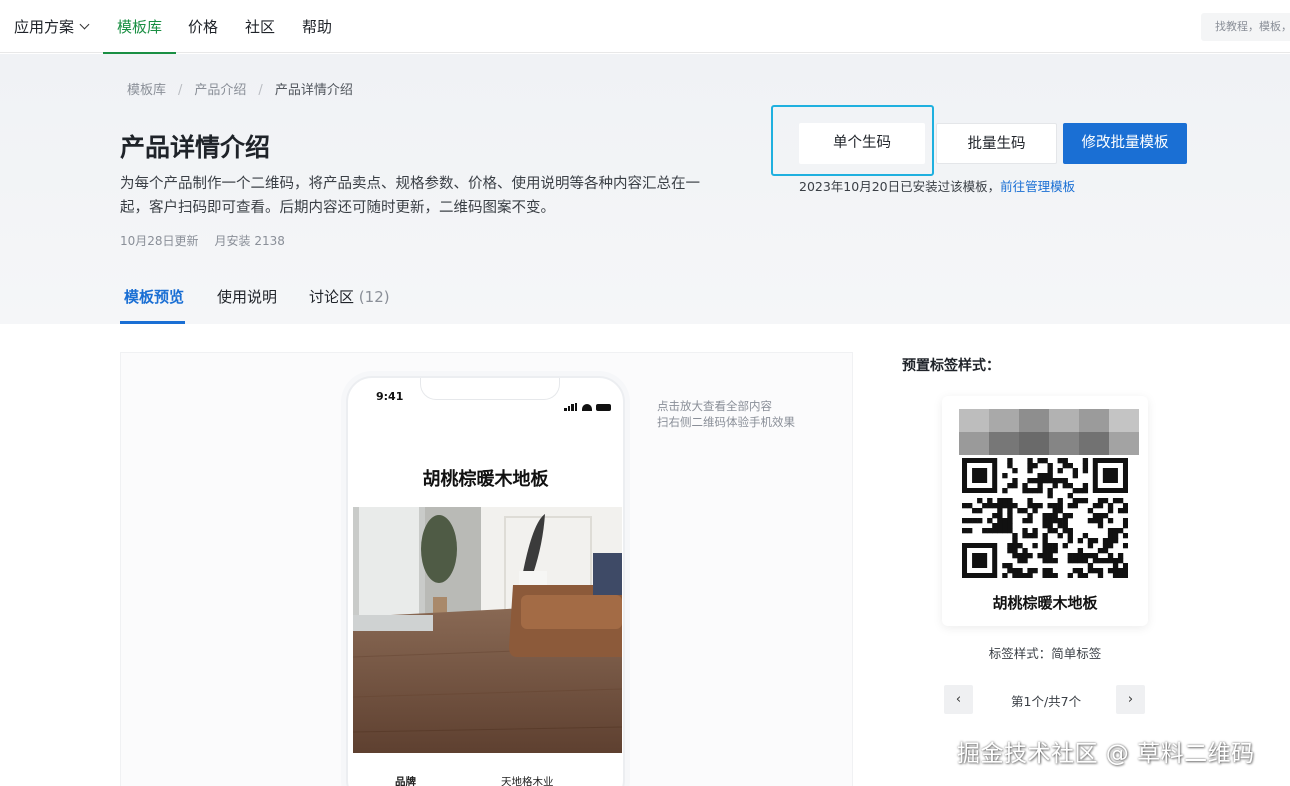  I want to click on tab-discussion: 讨论区 (12), so click(349, 296).